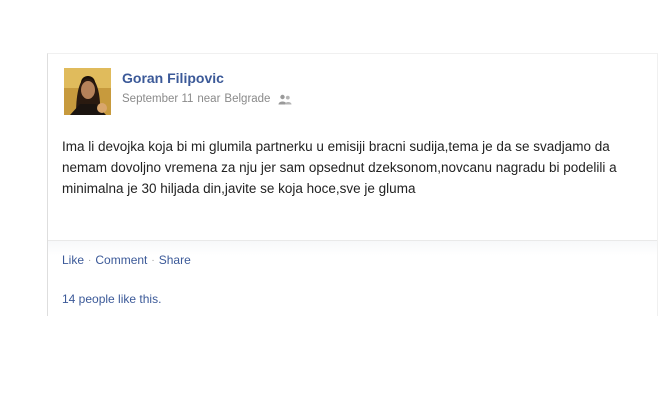 The image size is (670, 400). What do you see at coordinates (175, 260) in the screenshot?
I see `share-button: Share` at bounding box center [175, 260].